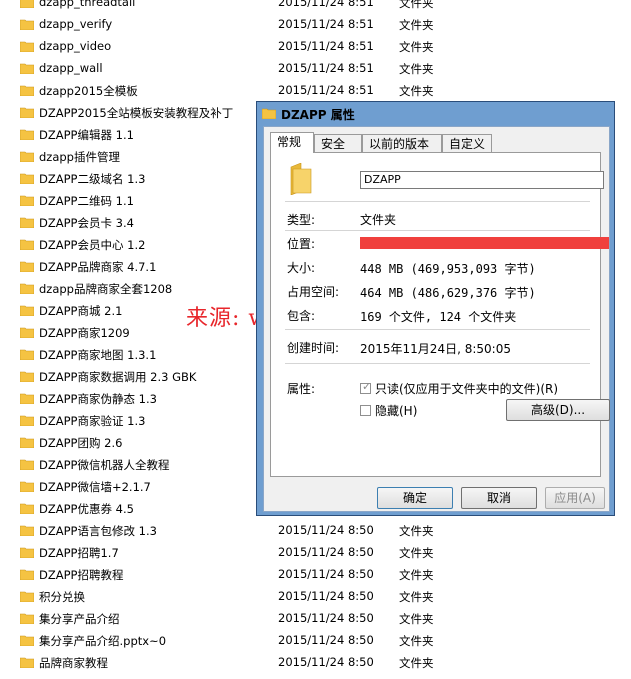 This screenshot has height=679, width=631. I want to click on file-name: DZAPP微信机器人全教程, so click(104, 465).